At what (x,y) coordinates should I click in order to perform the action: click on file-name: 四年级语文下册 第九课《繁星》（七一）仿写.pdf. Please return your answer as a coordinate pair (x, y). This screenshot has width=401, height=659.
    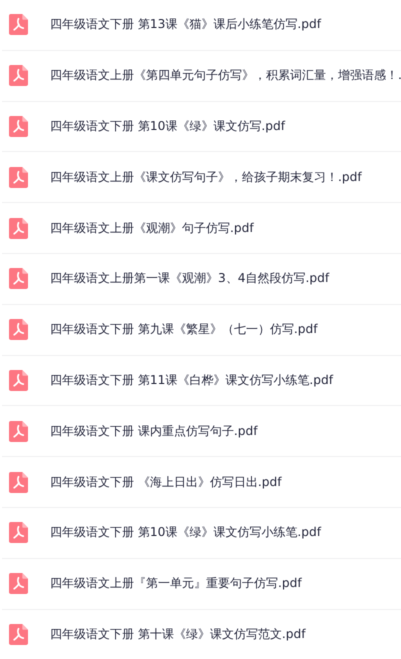
    Looking at the image, I should click on (184, 329).